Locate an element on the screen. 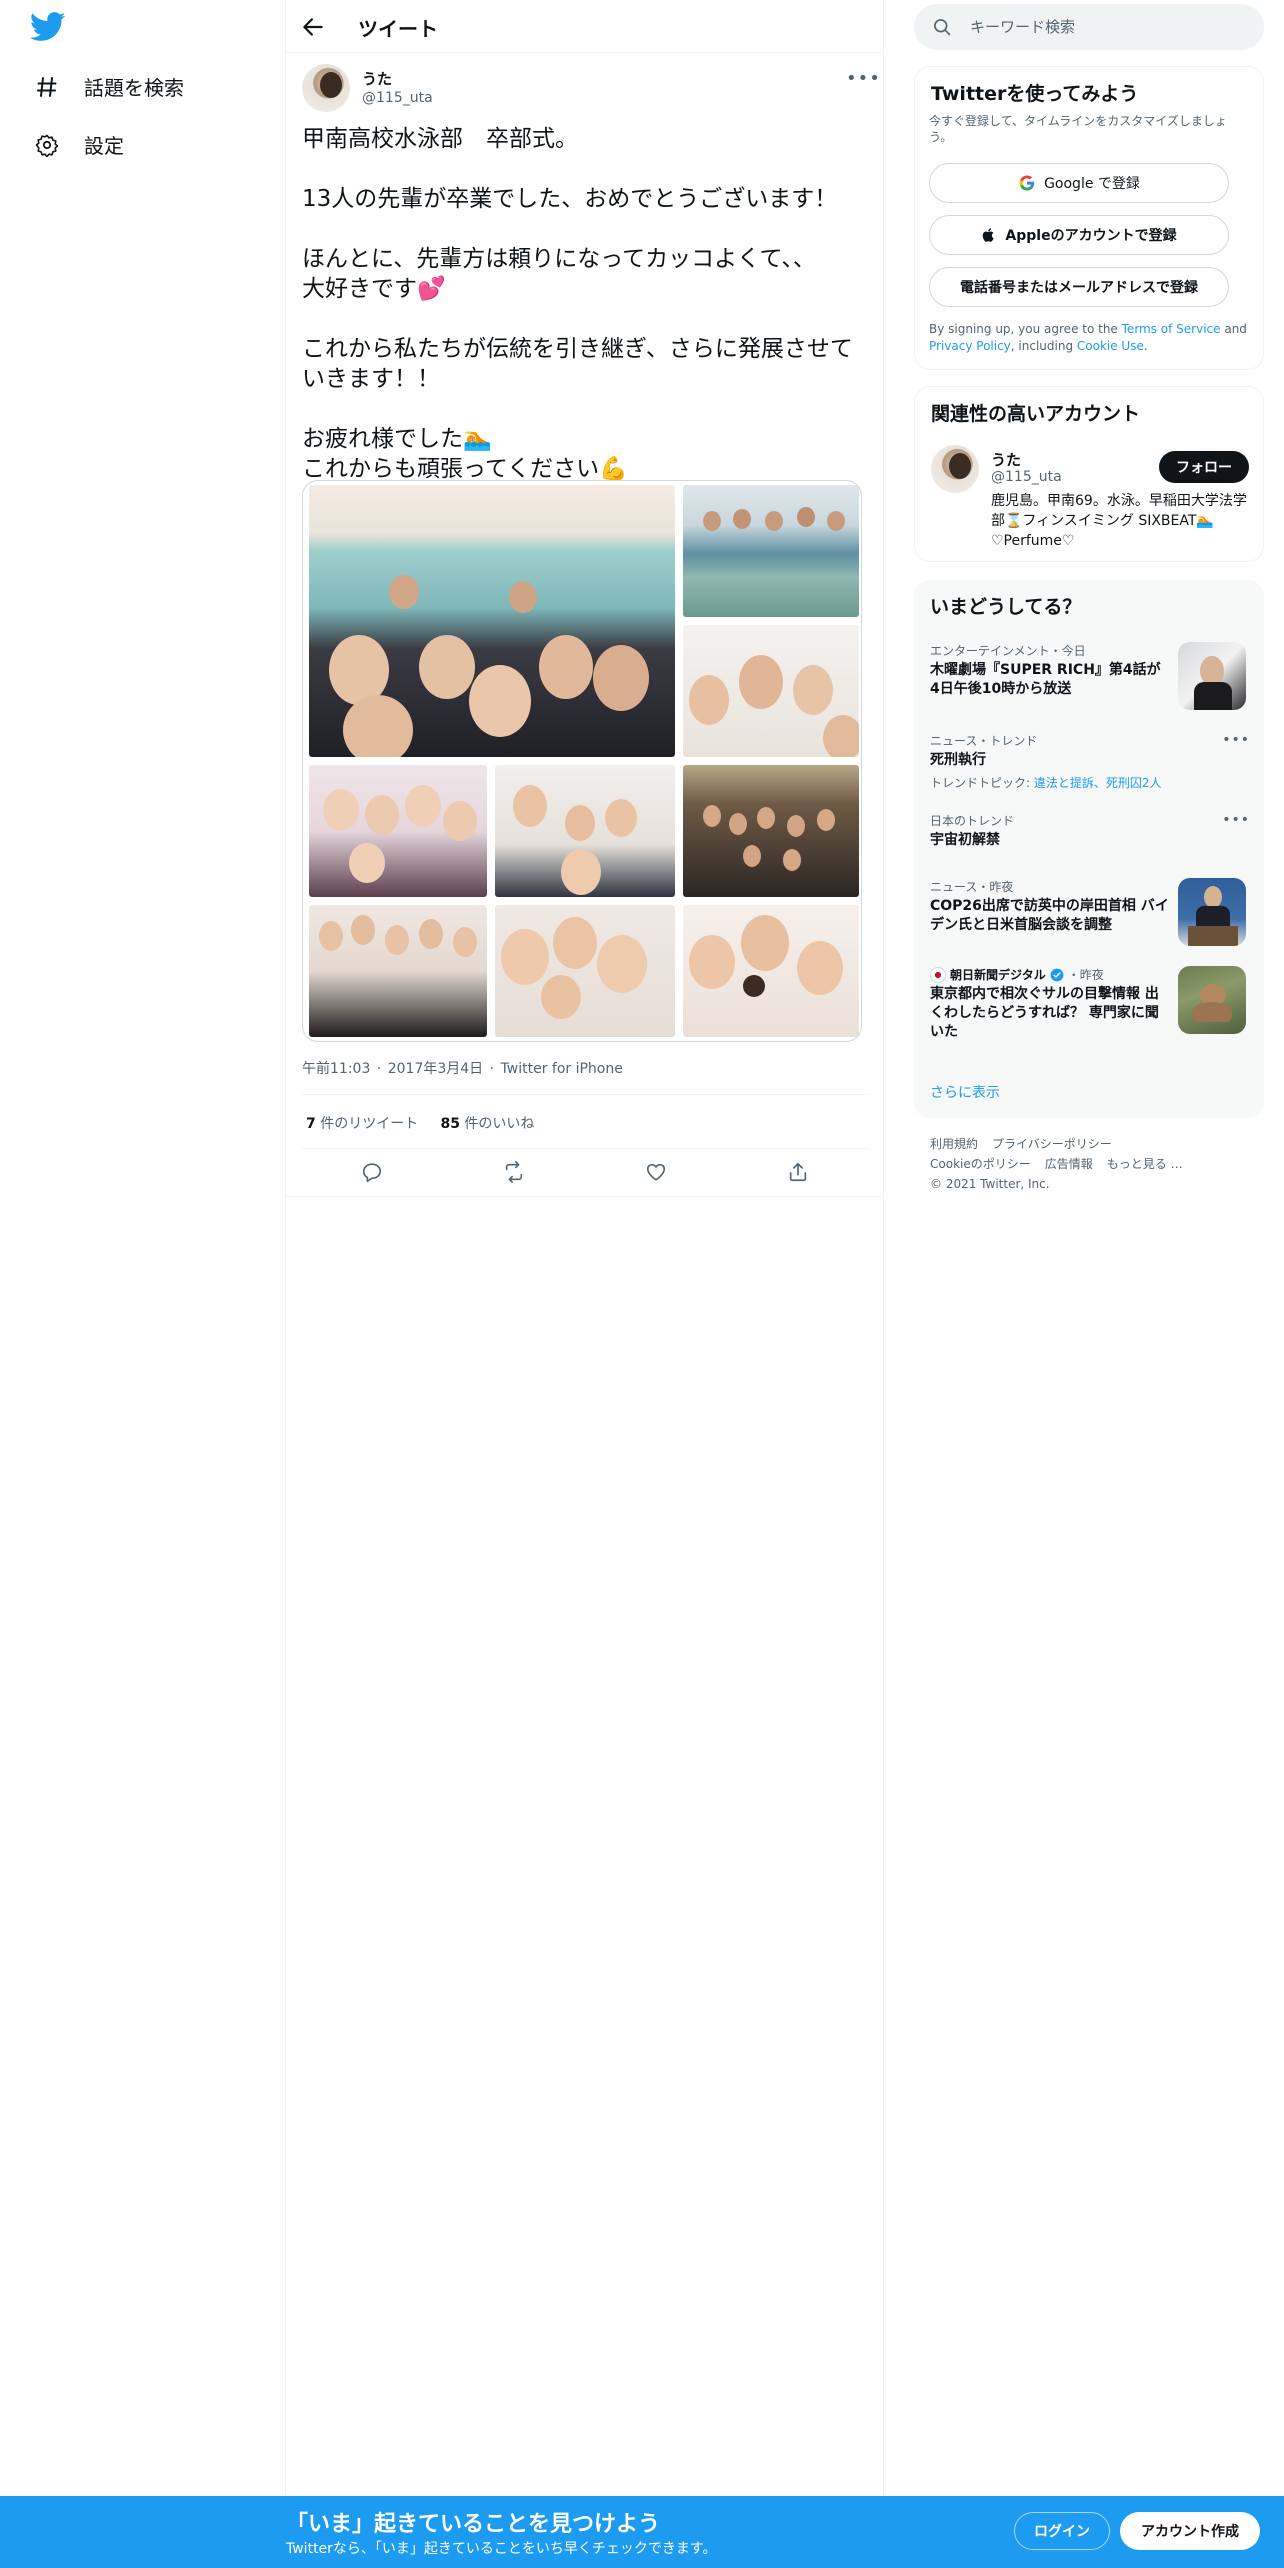 The width and height of the screenshot is (1284, 2568). related-name: うた is located at coordinates (1006, 459).